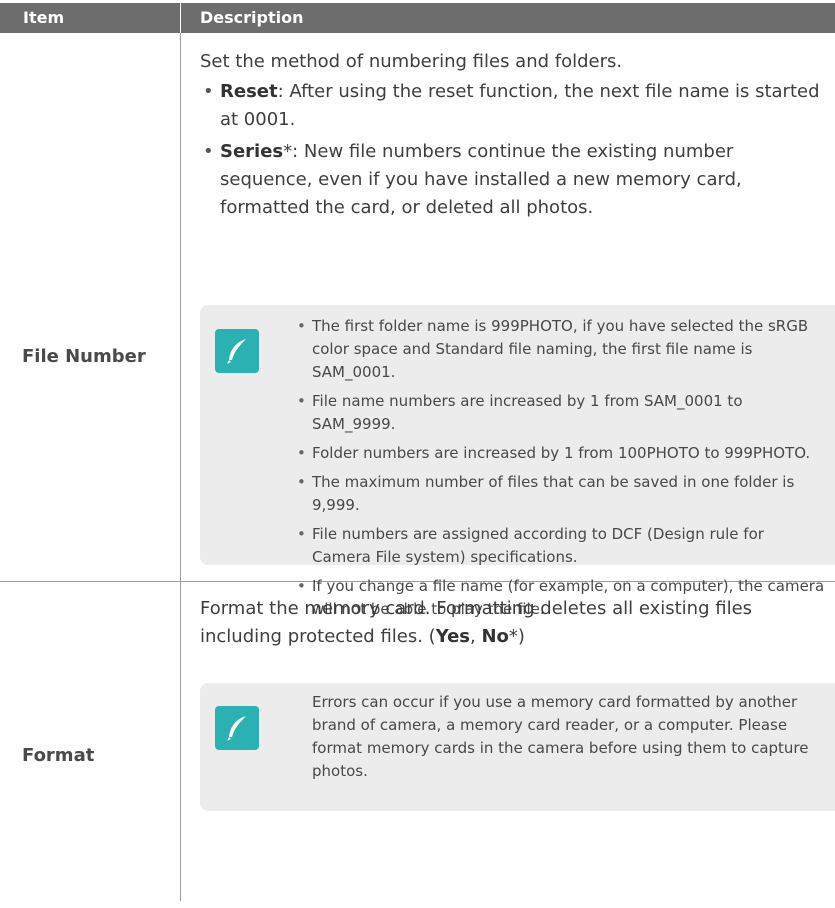  I want to click on header-divider, so click(180, 18).